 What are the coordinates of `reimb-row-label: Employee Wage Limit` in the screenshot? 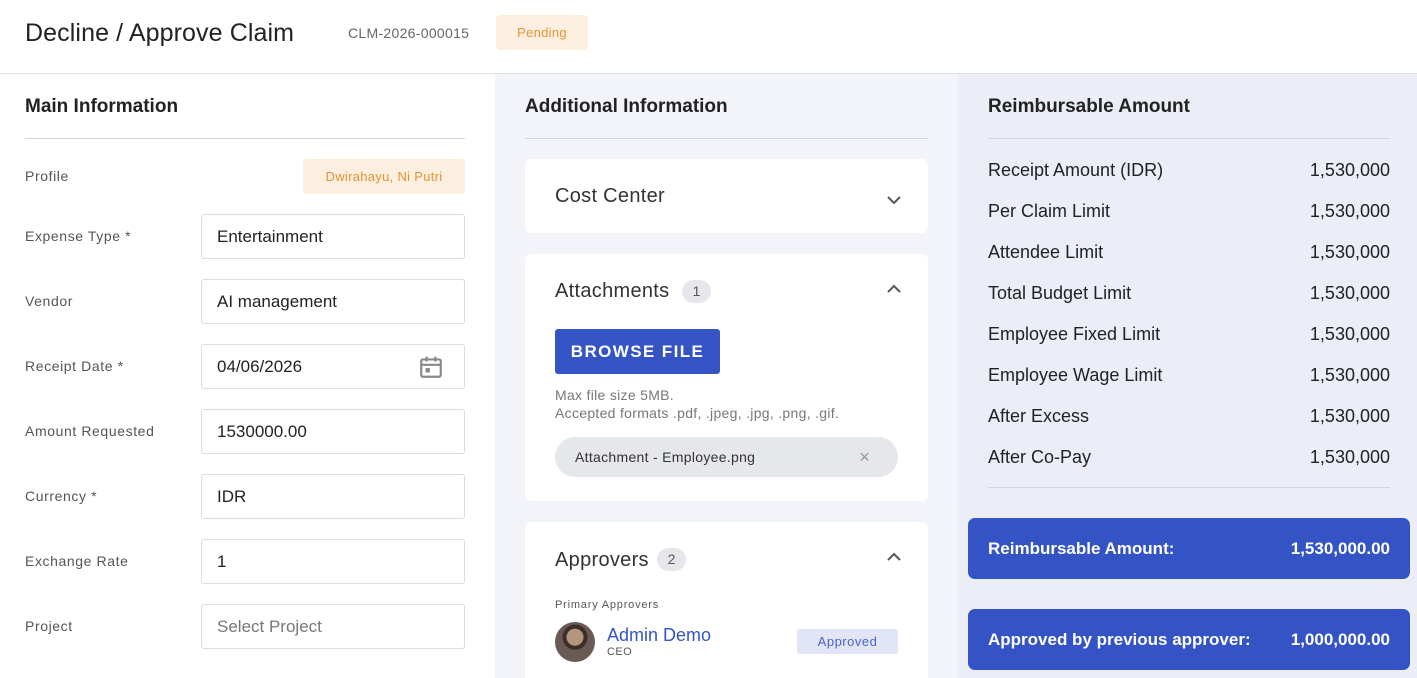 It's located at (1075, 375).